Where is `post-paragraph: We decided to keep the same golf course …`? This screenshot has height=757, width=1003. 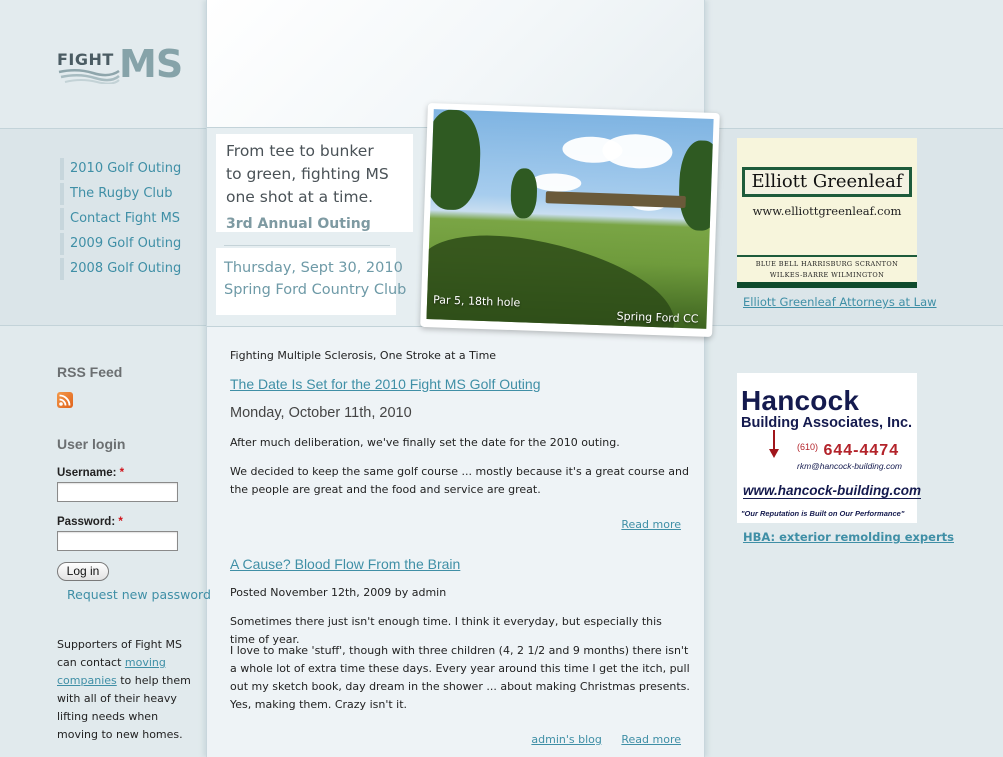
post-paragraph: We decided to keep the same golf course … is located at coordinates (459, 480).